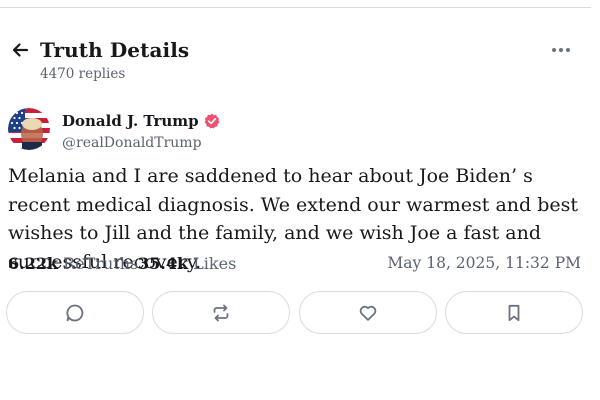  I want to click on bookmark-icon, so click(514, 312).